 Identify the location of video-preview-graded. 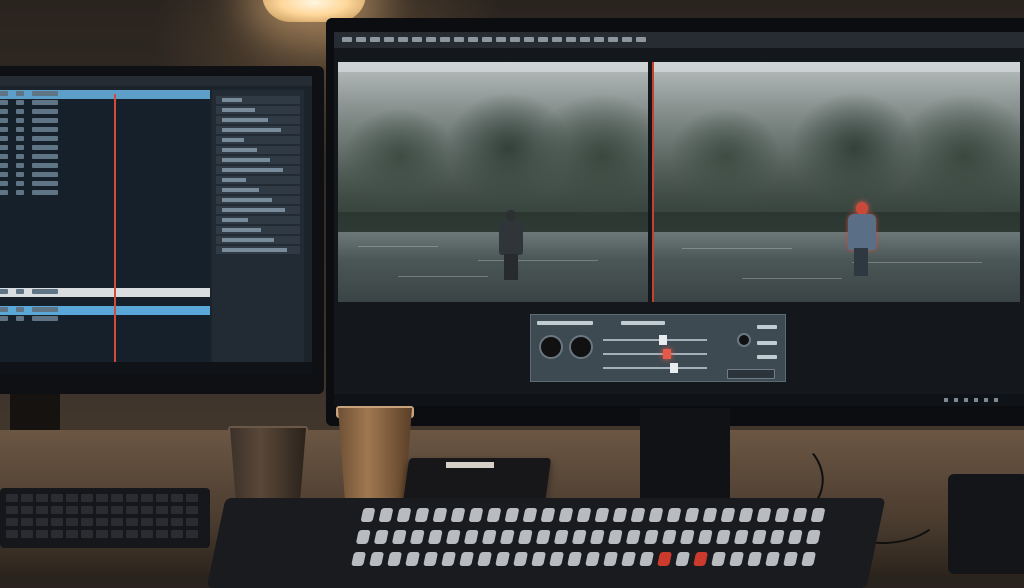
(836, 182).